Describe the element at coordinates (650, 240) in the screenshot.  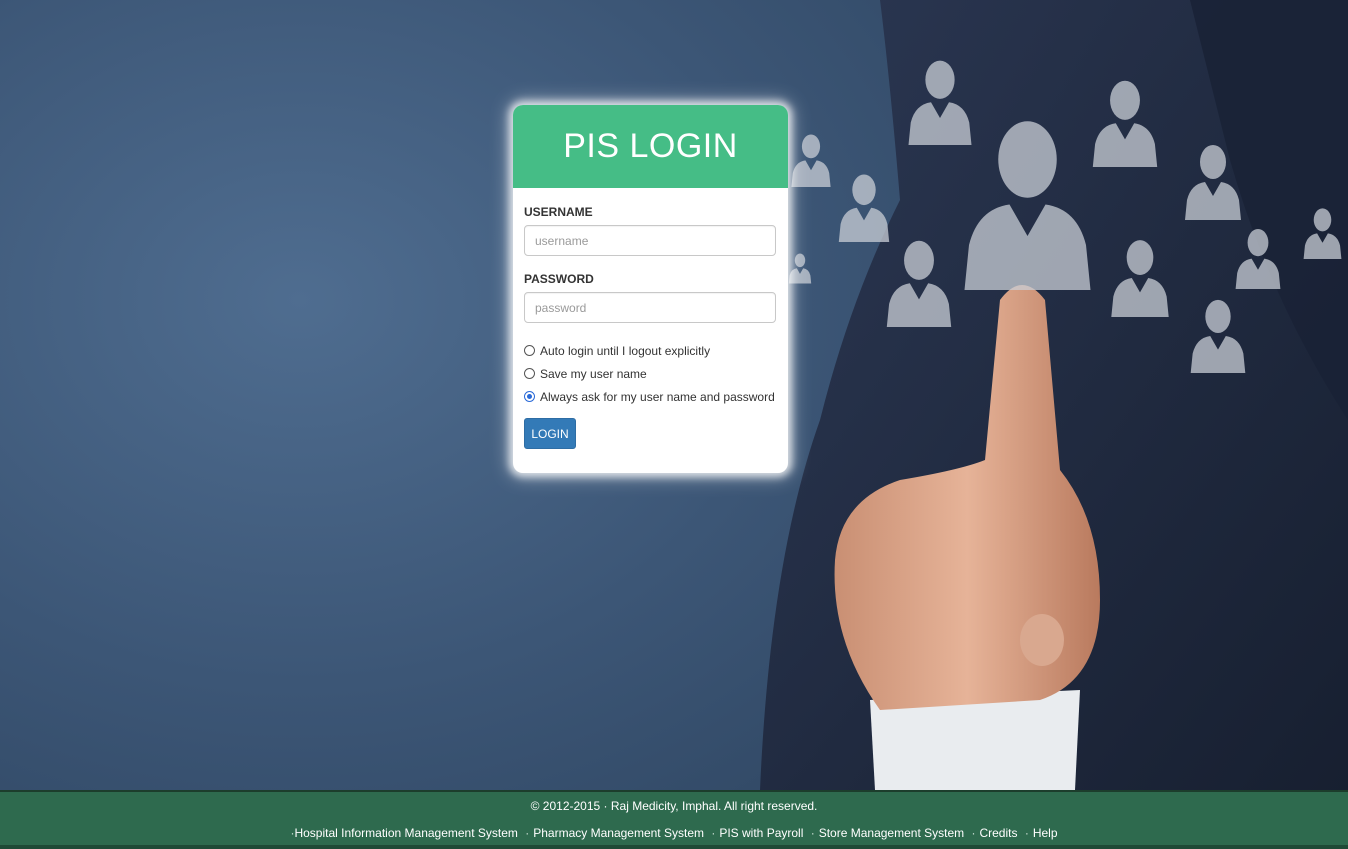
I see `username-input` at that location.